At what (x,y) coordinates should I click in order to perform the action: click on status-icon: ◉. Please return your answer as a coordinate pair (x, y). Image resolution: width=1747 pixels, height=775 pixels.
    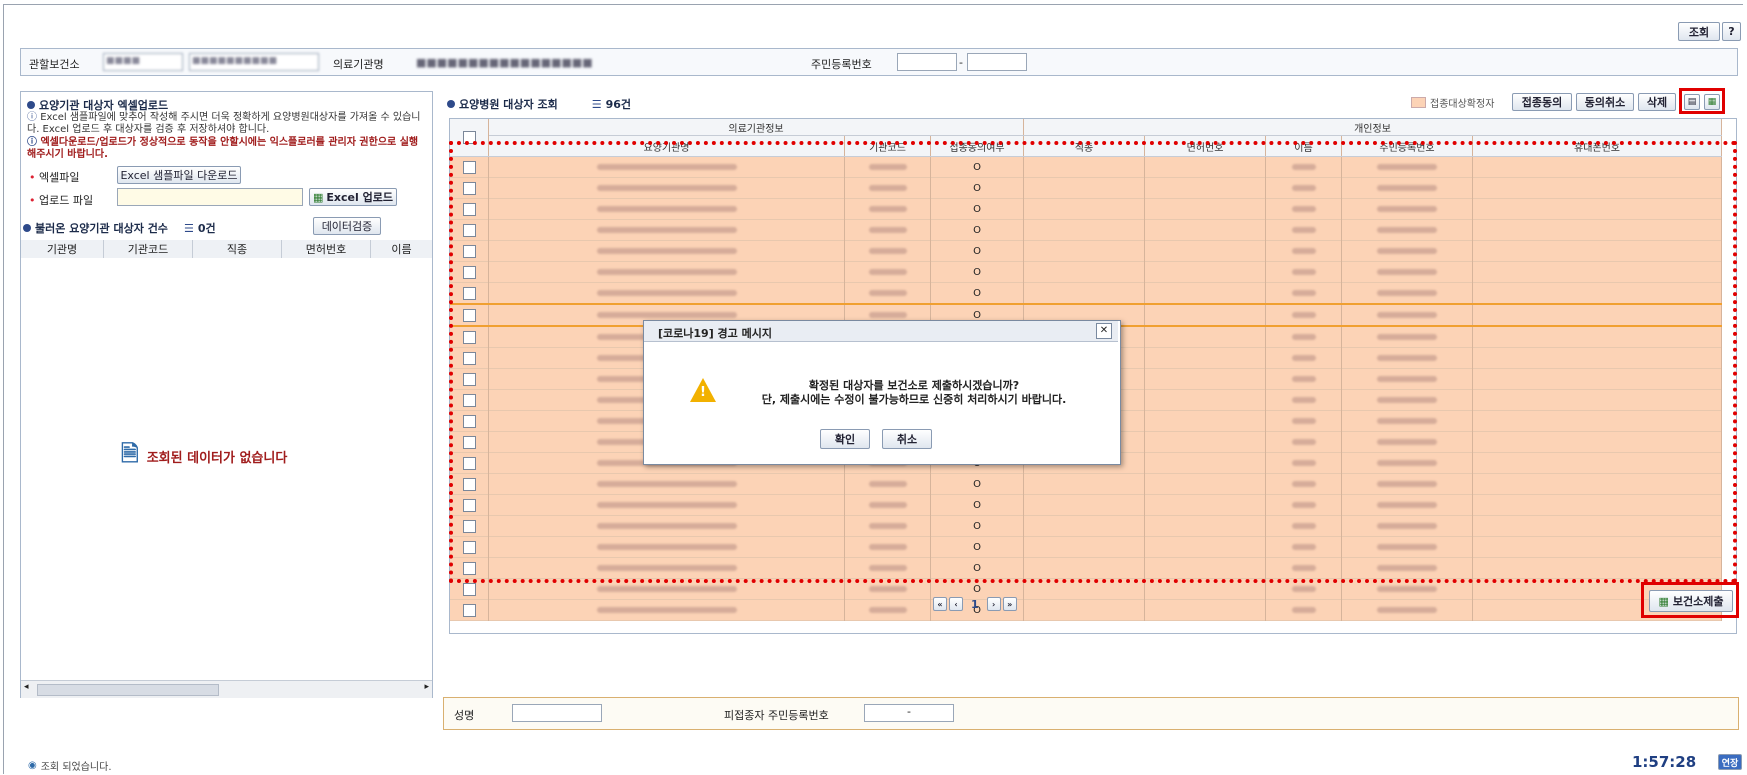
    Looking at the image, I should click on (32, 765).